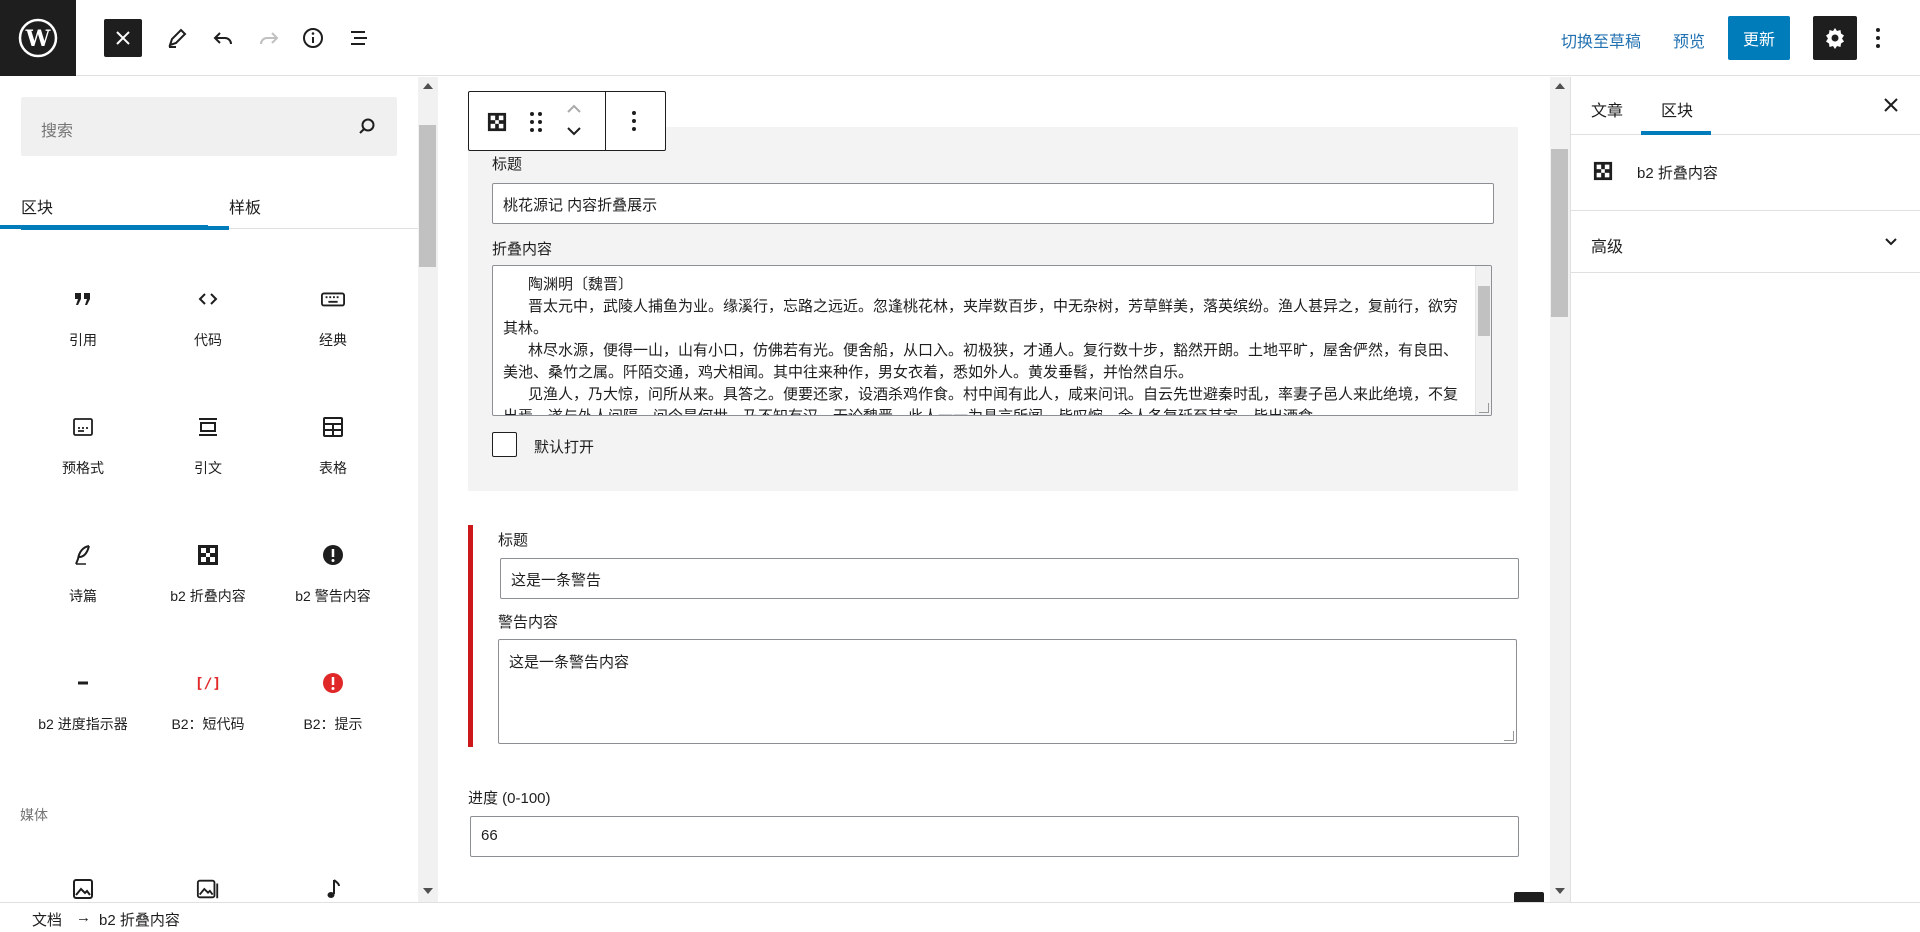  What do you see at coordinates (1745, 241) in the screenshot?
I see `advanced-panel-toggle: 高级` at bounding box center [1745, 241].